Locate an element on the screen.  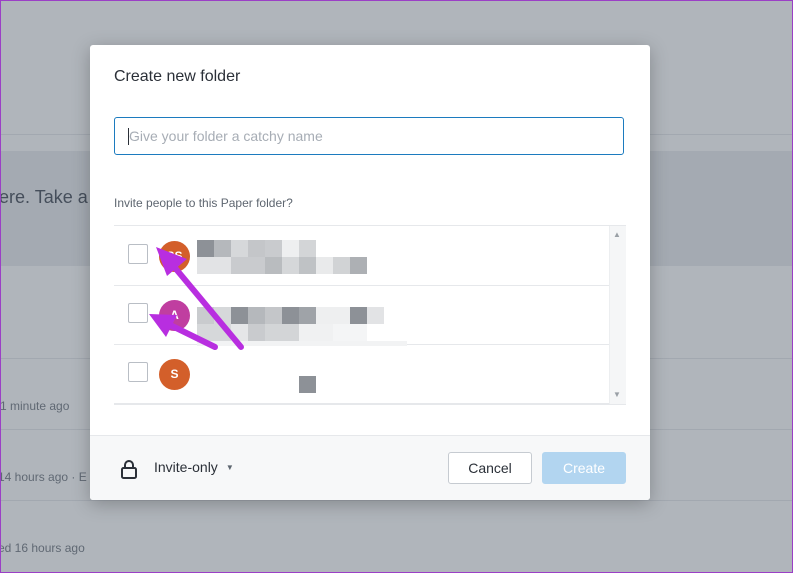
person-row: A is located at coordinates (362, 315).